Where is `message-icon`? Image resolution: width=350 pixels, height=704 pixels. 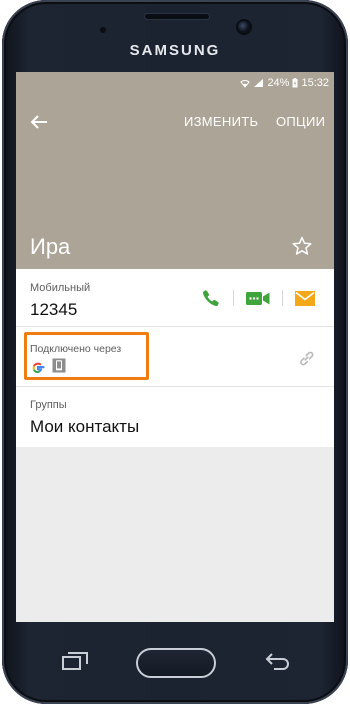 message-icon is located at coordinates (305, 298).